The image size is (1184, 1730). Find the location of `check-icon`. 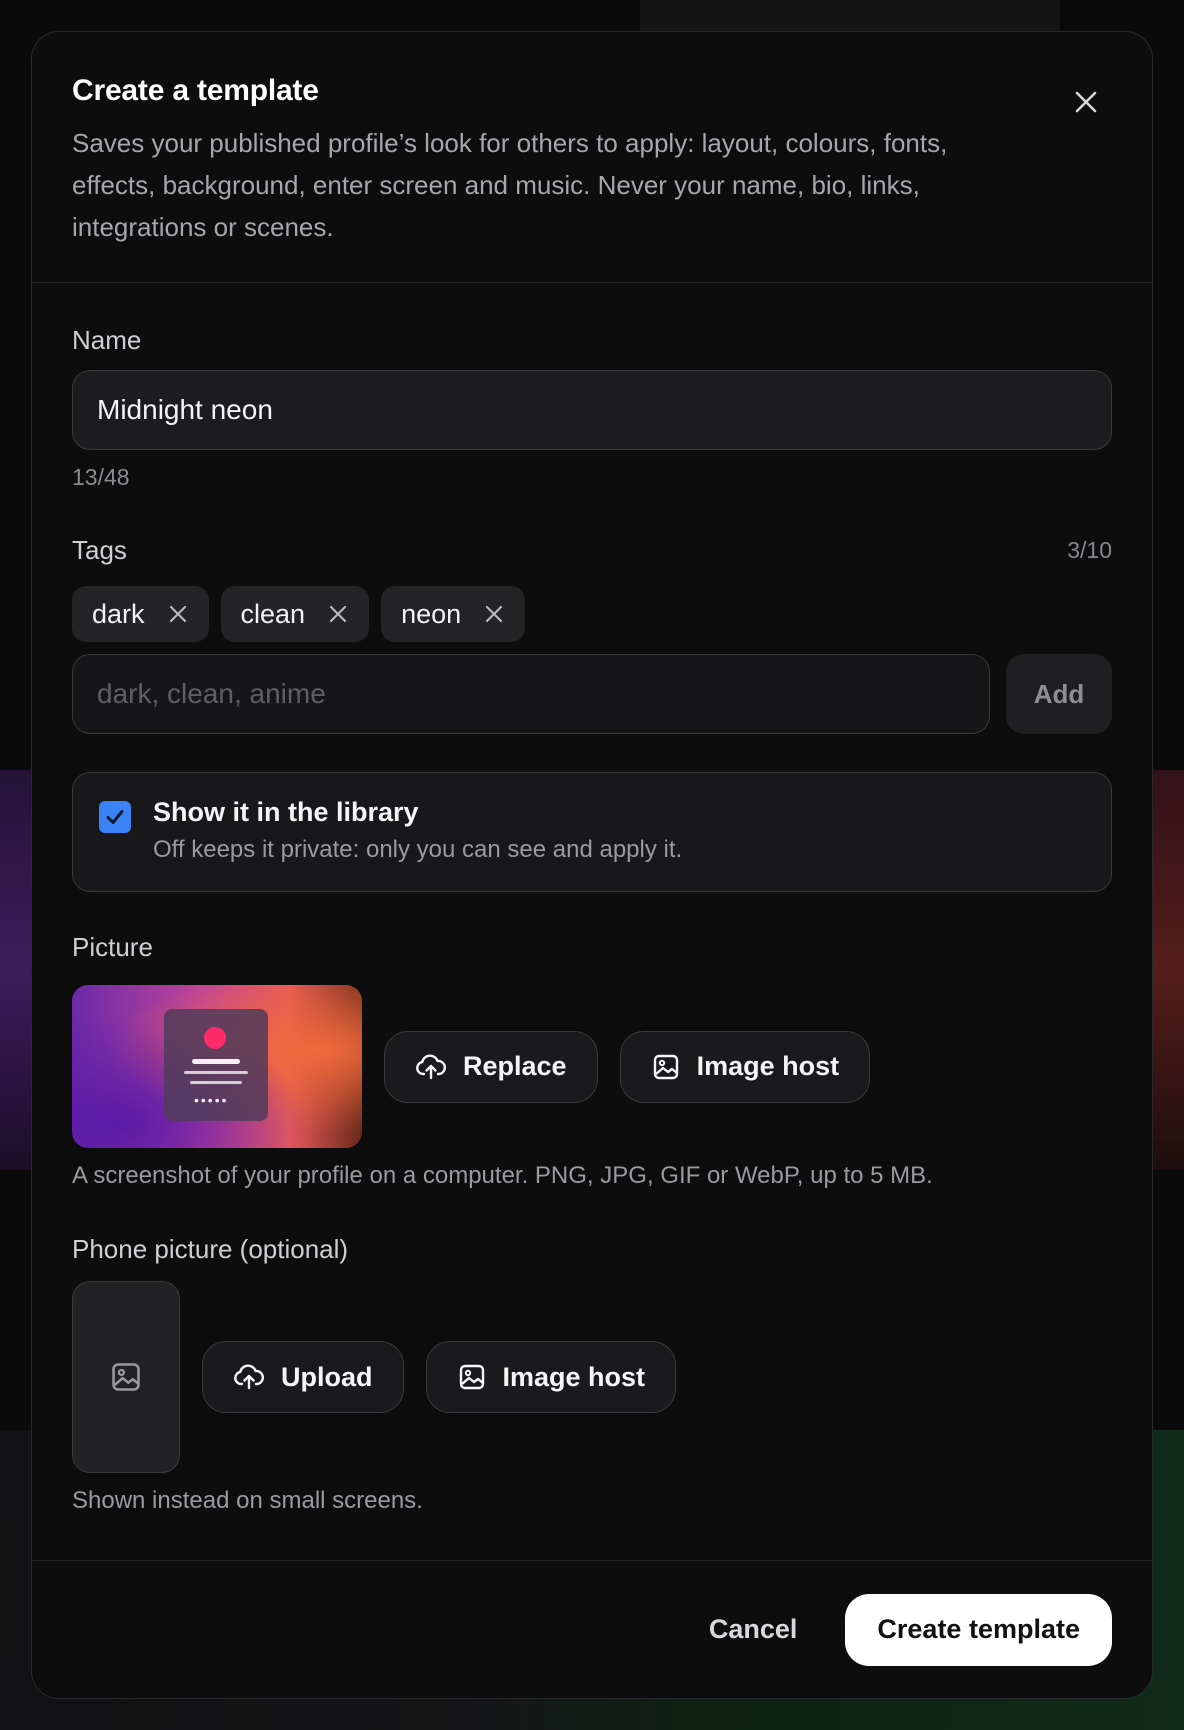

check-icon is located at coordinates (115, 817).